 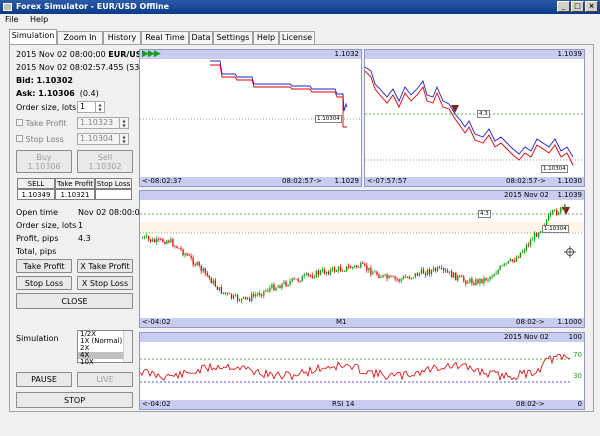 I want to click on close-position-button: CLOSE, so click(x=74, y=301).